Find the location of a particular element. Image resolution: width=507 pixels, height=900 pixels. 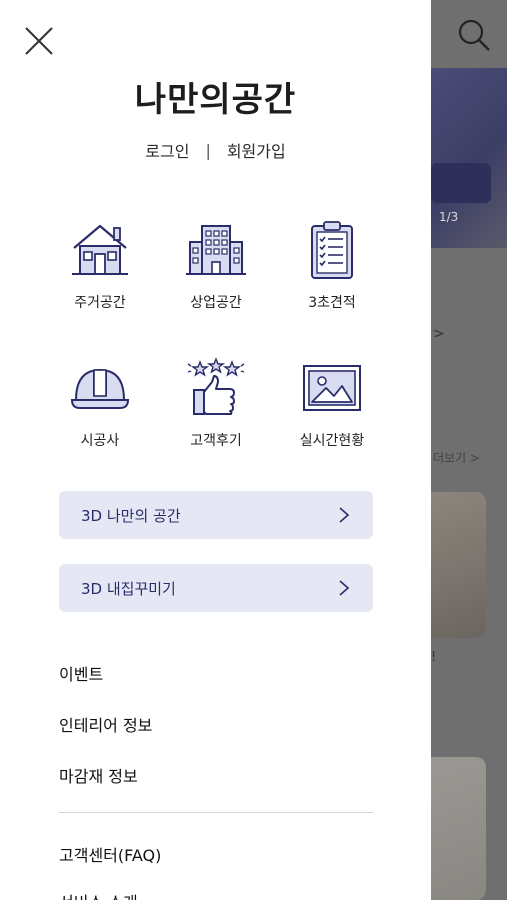

category-label: 상업공간 is located at coordinates (216, 303).